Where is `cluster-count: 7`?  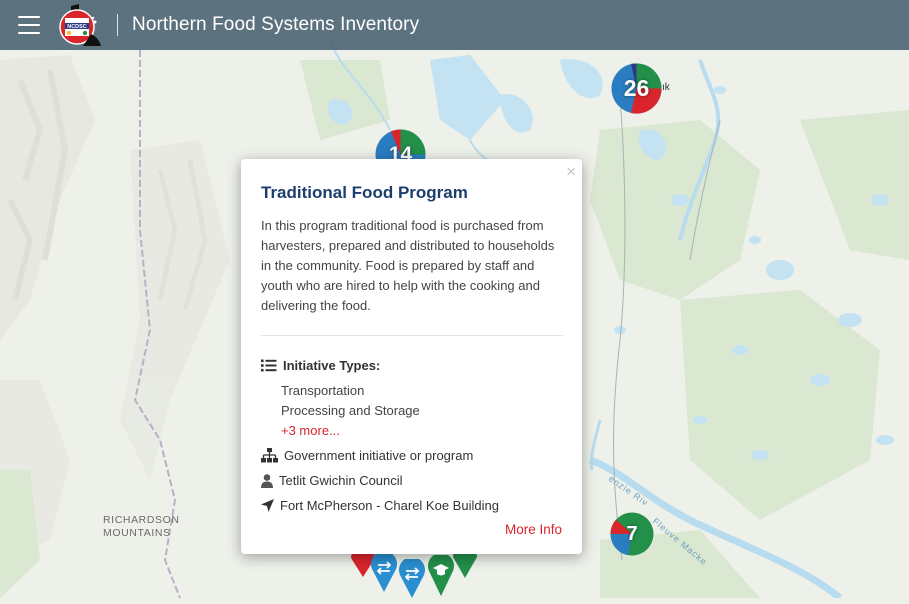
cluster-count: 7 is located at coordinates (632, 533).